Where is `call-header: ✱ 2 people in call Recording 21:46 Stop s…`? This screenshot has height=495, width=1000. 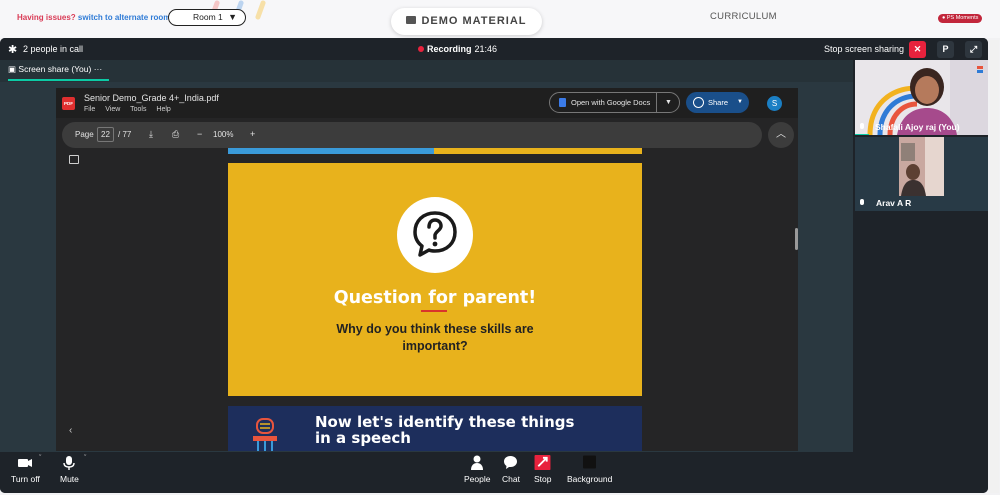
call-header: ✱ 2 people in call Recording 21:46 Stop s… is located at coordinates (494, 49).